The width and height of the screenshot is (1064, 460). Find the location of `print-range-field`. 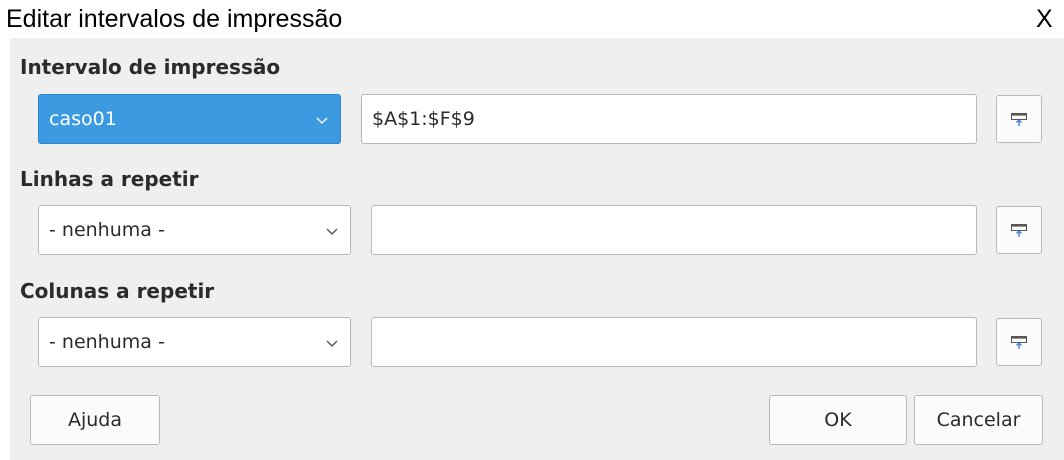

print-range-field is located at coordinates (669, 119).